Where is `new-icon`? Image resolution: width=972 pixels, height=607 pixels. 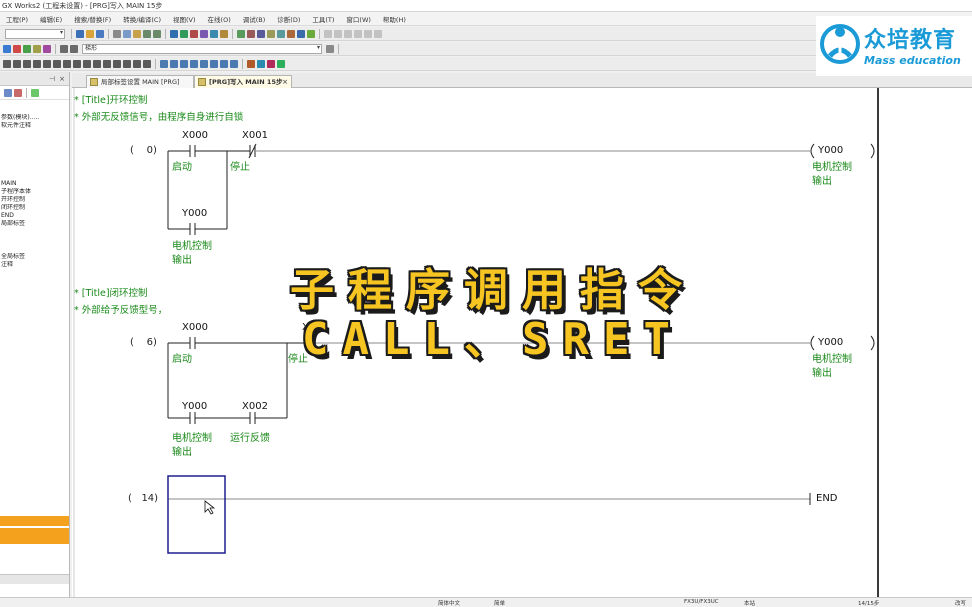 new-icon is located at coordinates (80, 33).